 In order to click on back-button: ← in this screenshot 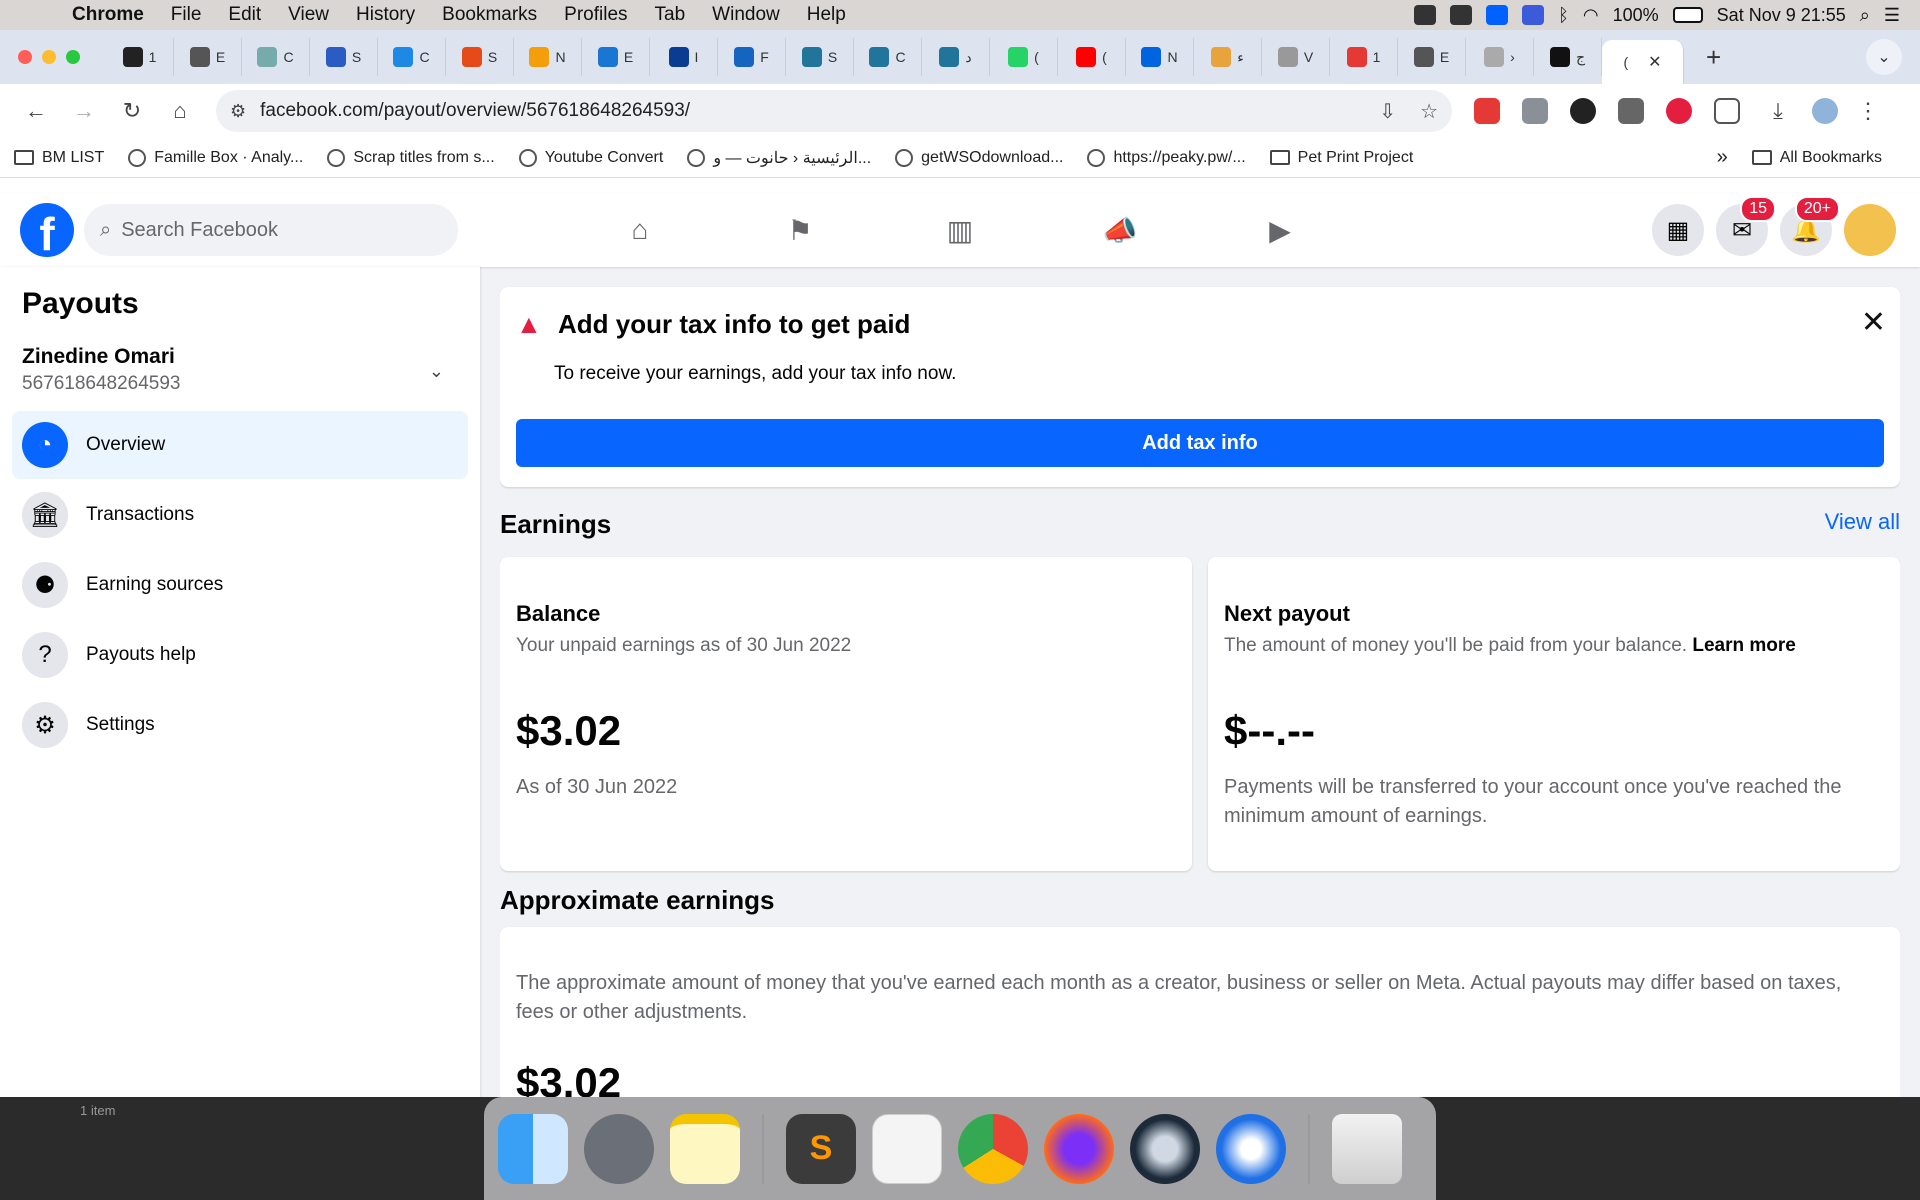, I will do `click(36, 111)`.